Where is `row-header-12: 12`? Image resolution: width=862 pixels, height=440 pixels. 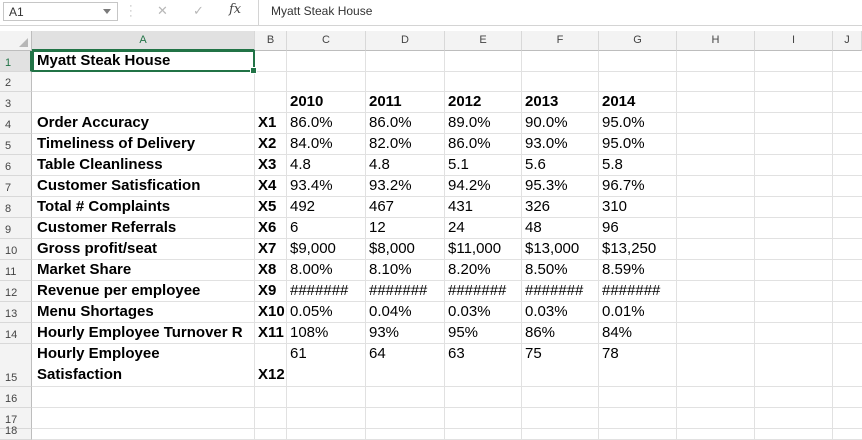
row-header-12: 12 is located at coordinates (16, 291).